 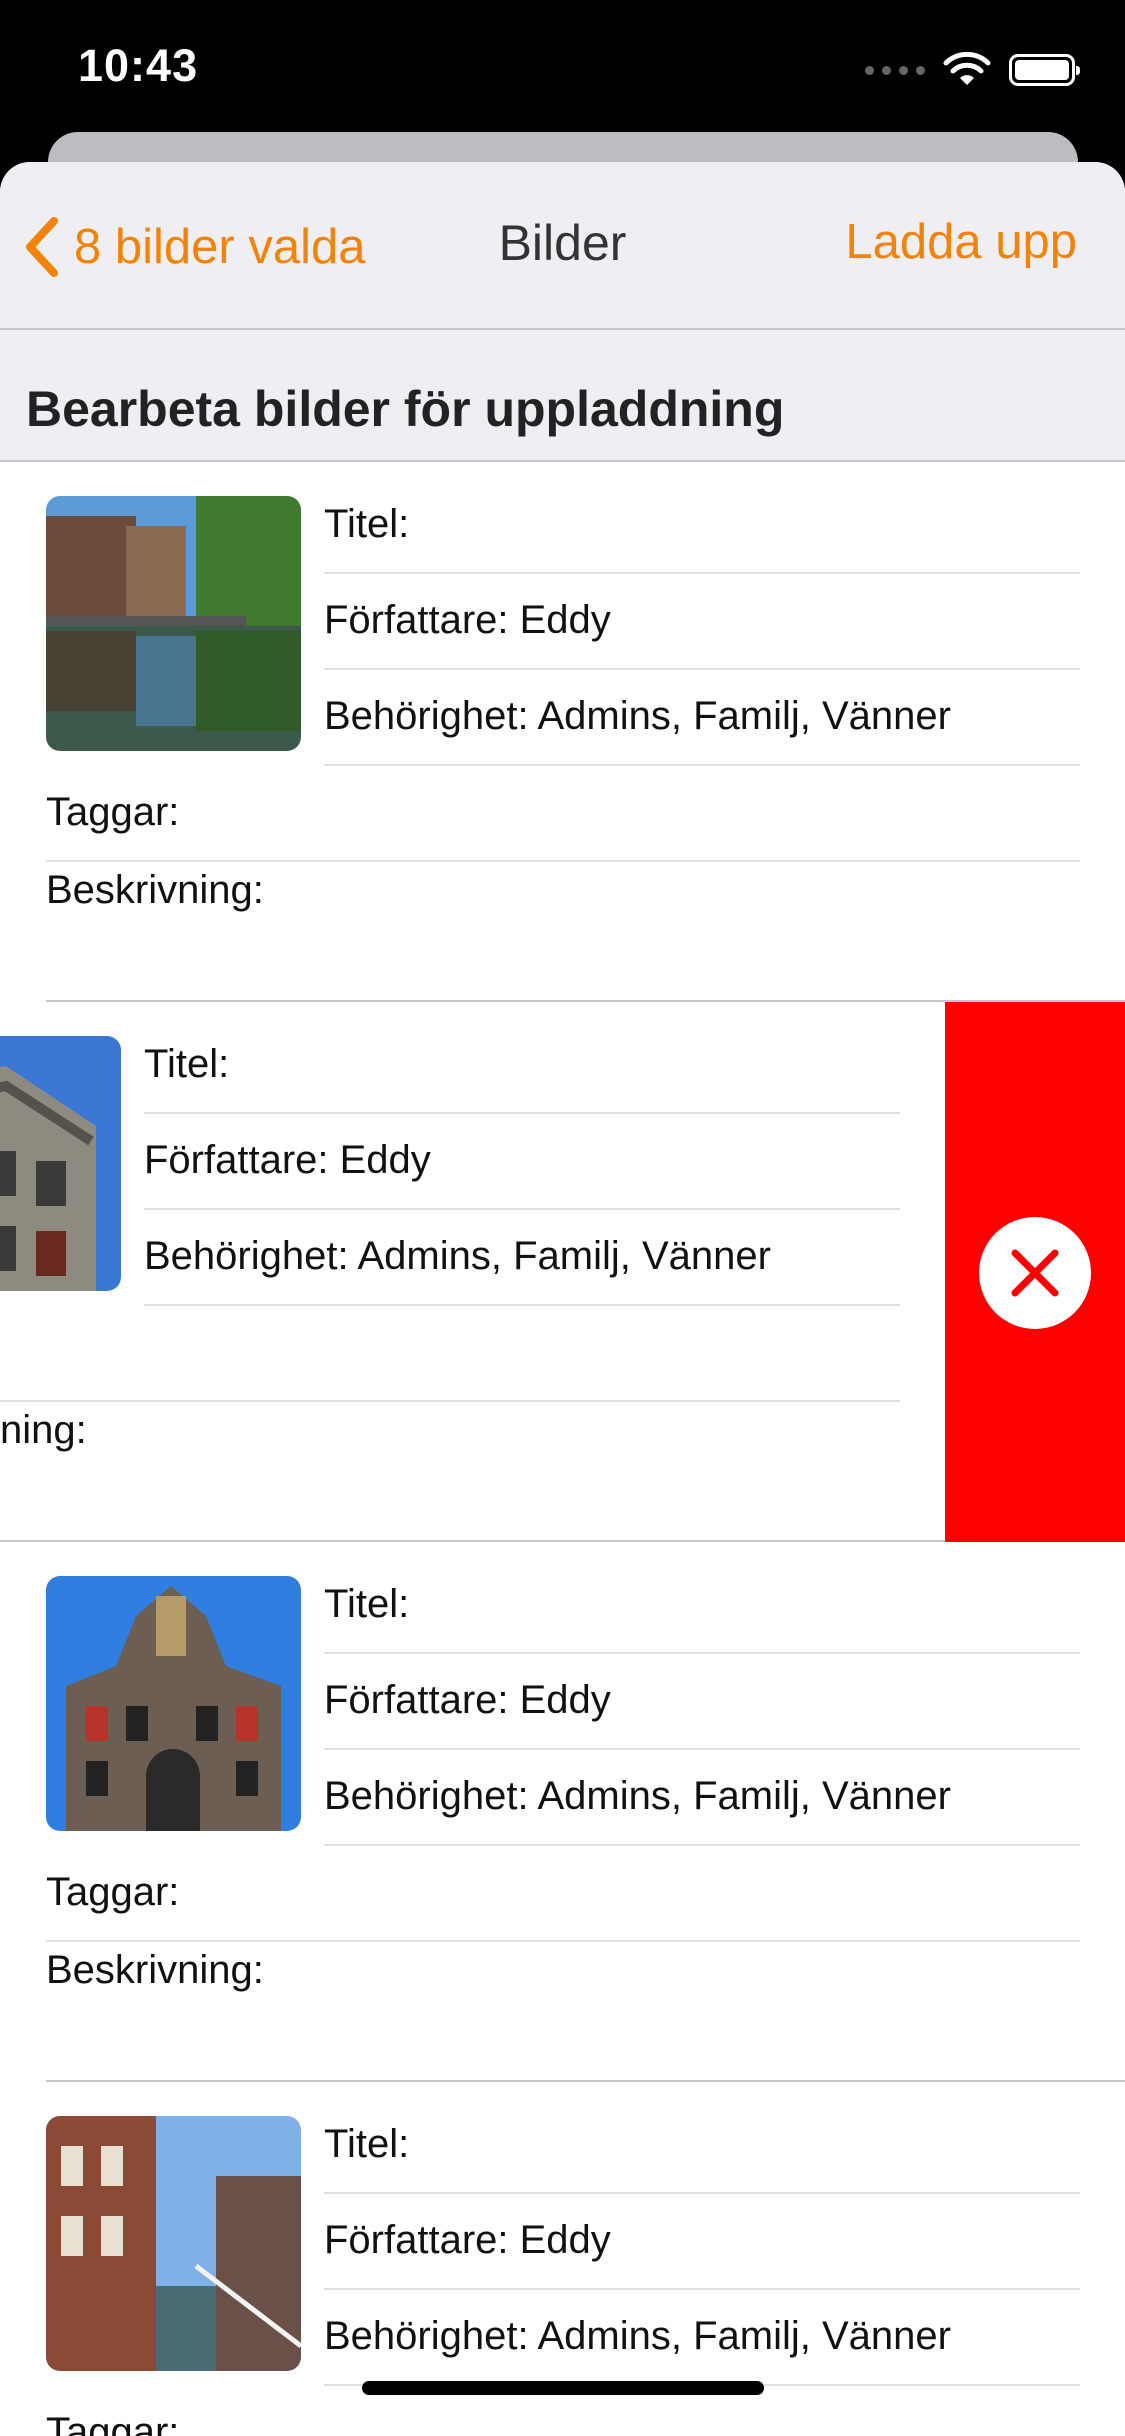 I want to click on section-title: Bearbeta bilder för uppladdning, so click(x=405, y=409).